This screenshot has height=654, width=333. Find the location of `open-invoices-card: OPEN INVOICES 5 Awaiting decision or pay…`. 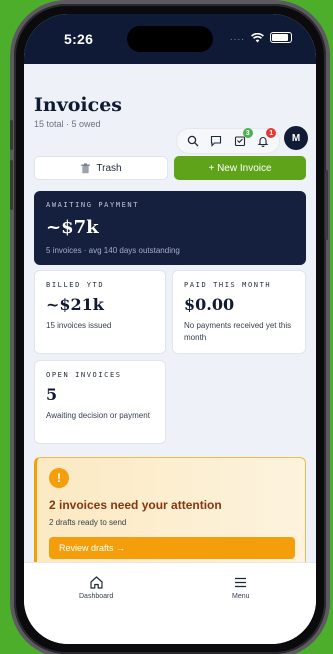

open-invoices-card: OPEN INVOICES 5 Awaiting decision or pay… is located at coordinates (100, 402).